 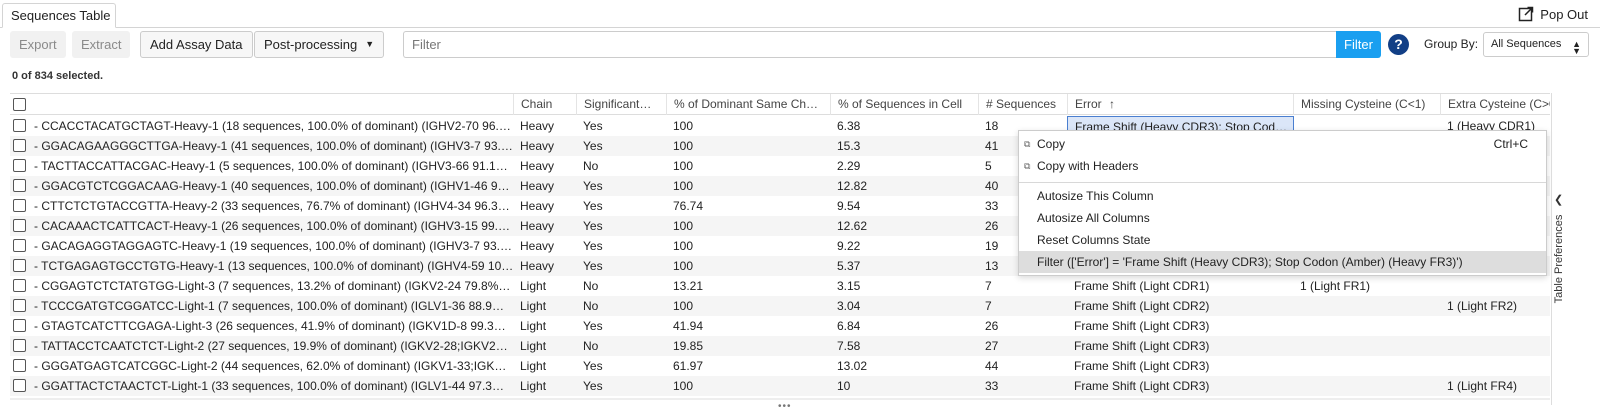 What do you see at coordinates (1023, 104) in the screenshot?
I see `column-header-num-sequences: # Sequences` at bounding box center [1023, 104].